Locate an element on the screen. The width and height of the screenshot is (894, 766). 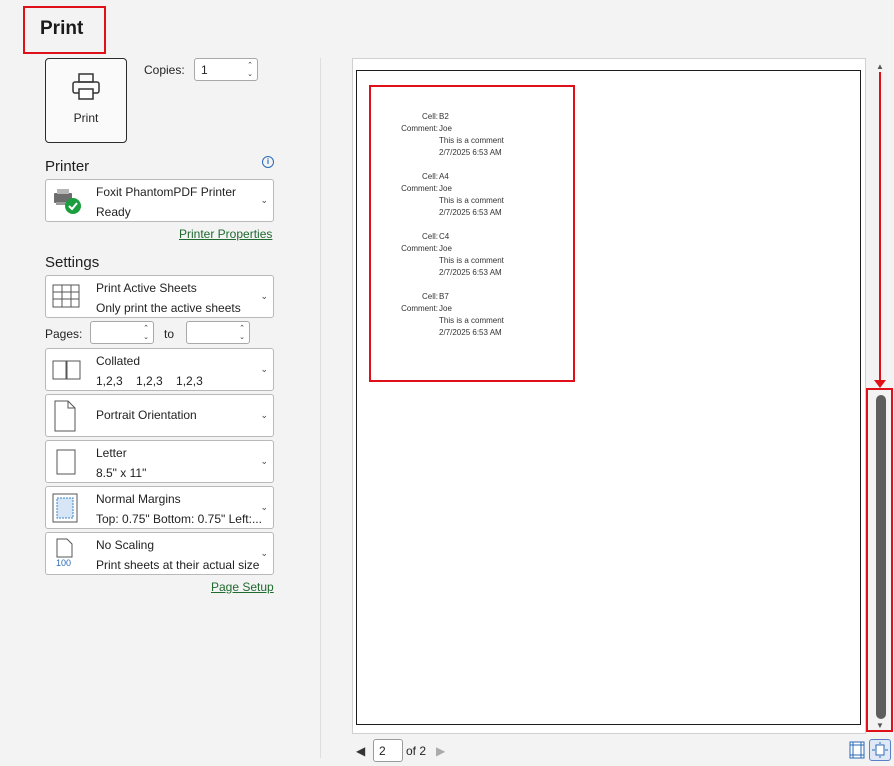
scaling-percent-text: 100 is located at coordinates (64, 563).